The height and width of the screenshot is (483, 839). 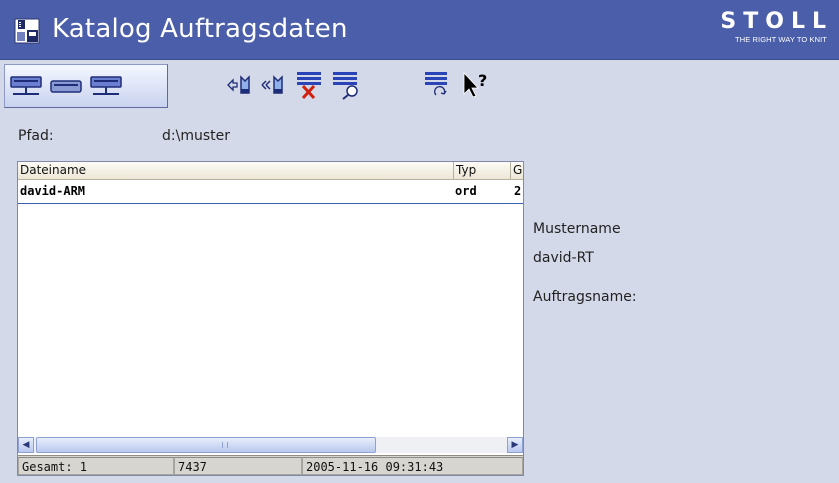 I want to click on network-drive-icon, so click(x=26, y=85).